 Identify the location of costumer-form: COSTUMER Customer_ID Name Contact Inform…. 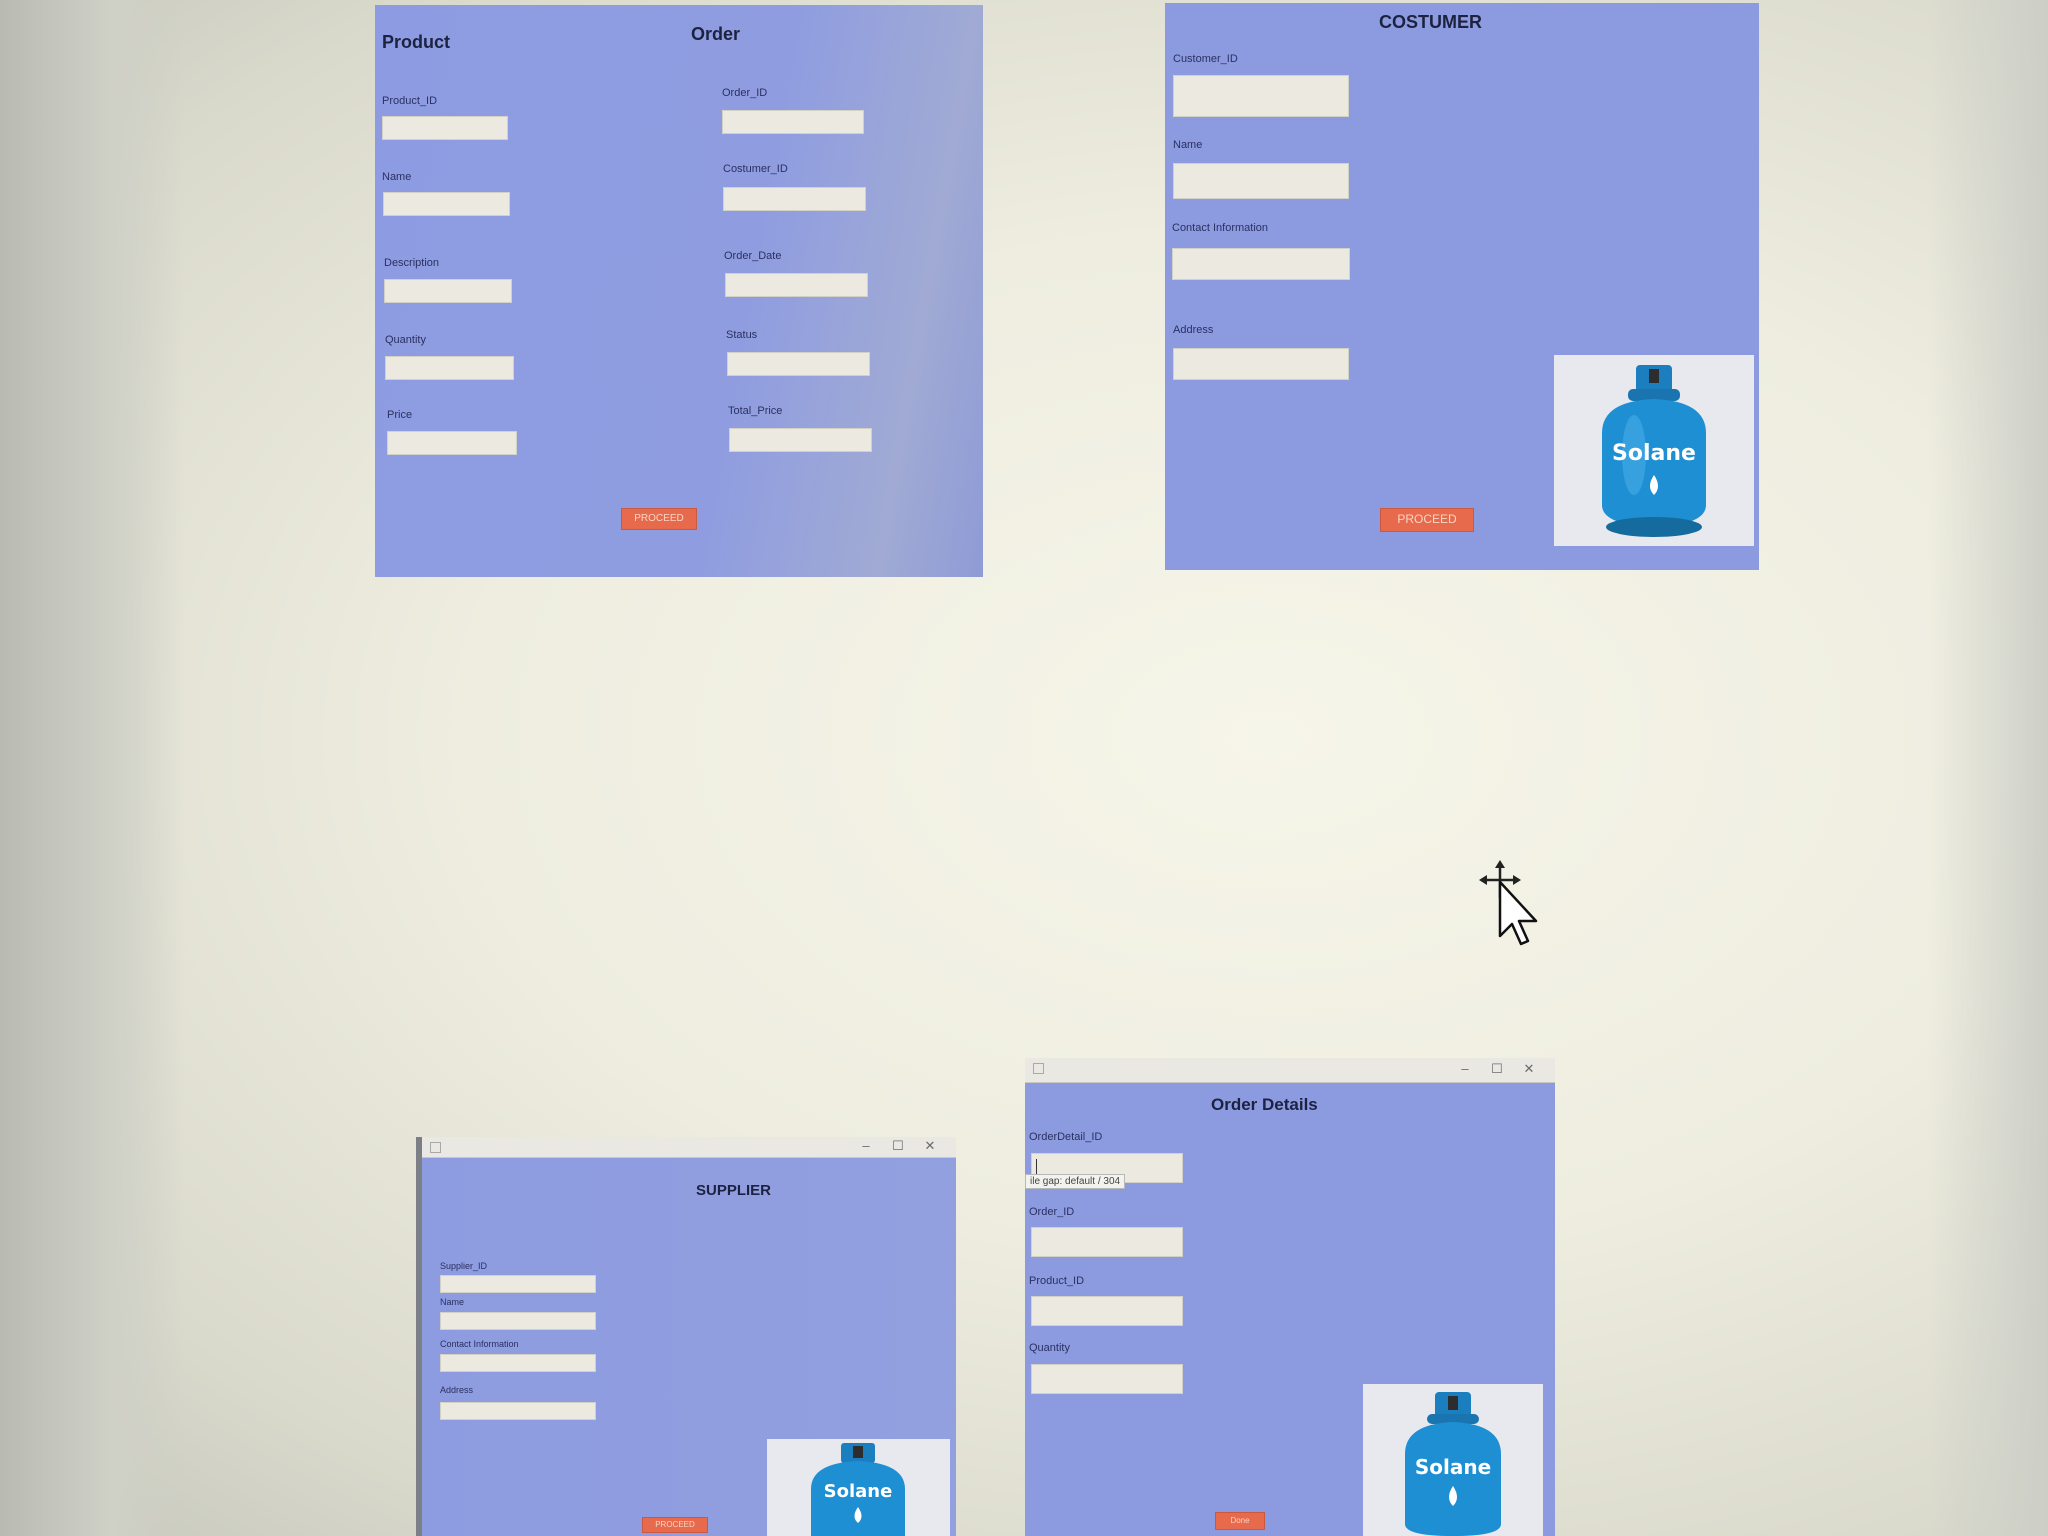
(1462, 286).